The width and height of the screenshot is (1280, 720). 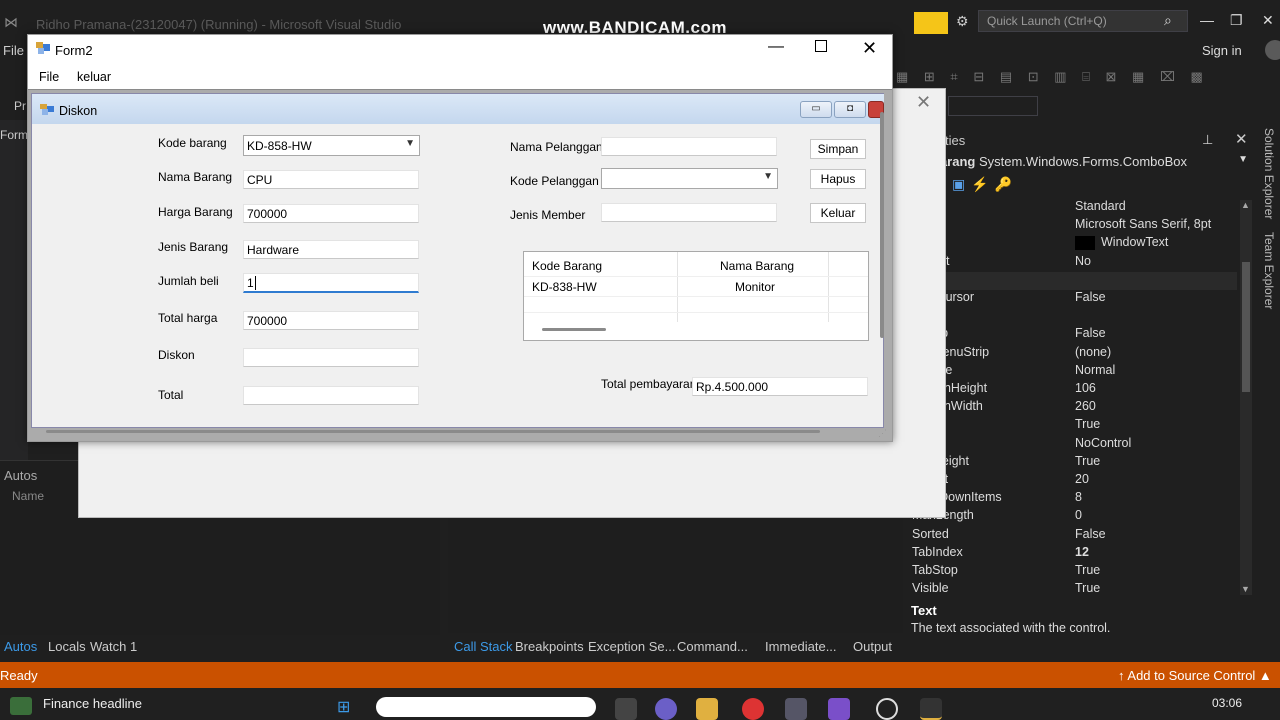 What do you see at coordinates (838, 213) in the screenshot?
I see `keluar-button: Keluar` at bounding box center [838, 213].